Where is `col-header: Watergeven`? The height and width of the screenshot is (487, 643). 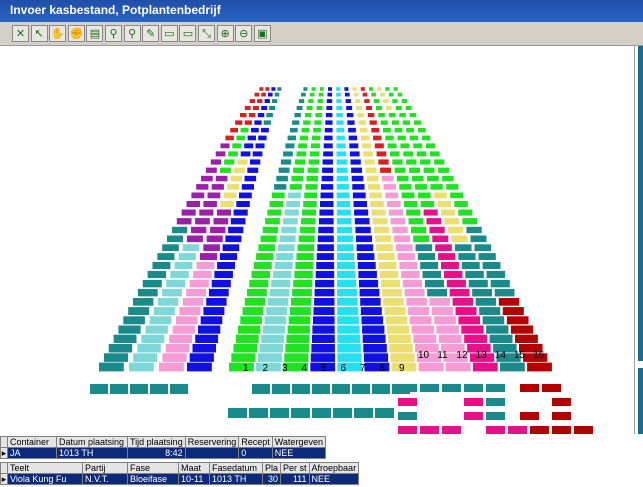 col-header: Watergeven is located at coordinates (298, 442).